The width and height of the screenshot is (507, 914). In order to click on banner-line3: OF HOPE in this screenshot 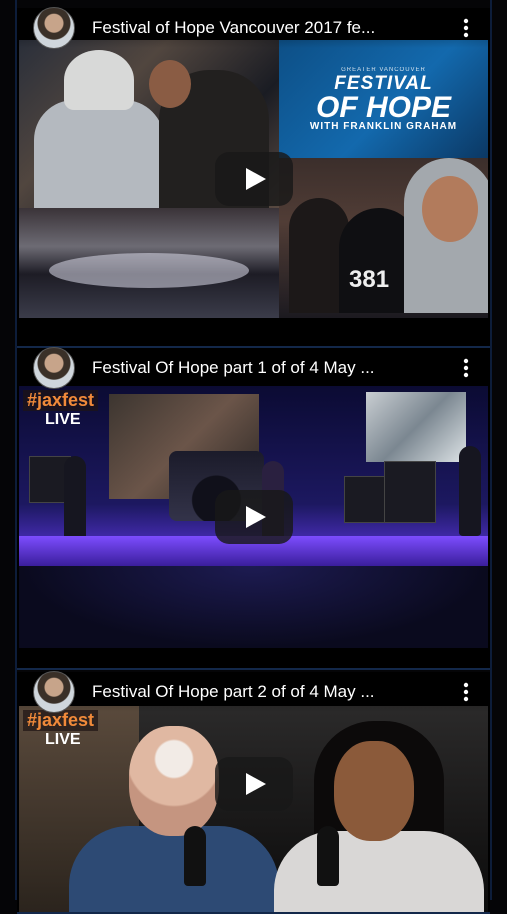, I will do `click(383, 107)`.